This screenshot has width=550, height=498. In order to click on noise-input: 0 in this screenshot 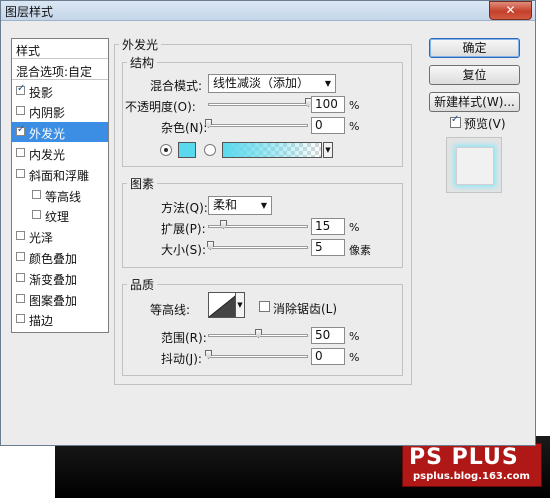, I will do `click(328, 125)`.